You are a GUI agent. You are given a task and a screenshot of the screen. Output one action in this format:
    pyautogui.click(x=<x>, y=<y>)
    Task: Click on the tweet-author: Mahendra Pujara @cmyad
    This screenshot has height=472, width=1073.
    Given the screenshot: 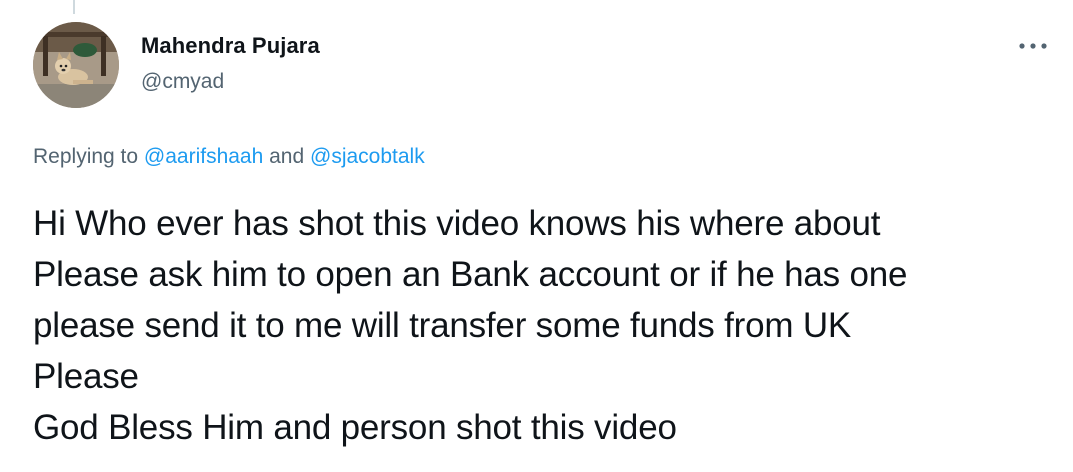 What is the action you would take?
    pyautogui.click(x=230, y=64)
    